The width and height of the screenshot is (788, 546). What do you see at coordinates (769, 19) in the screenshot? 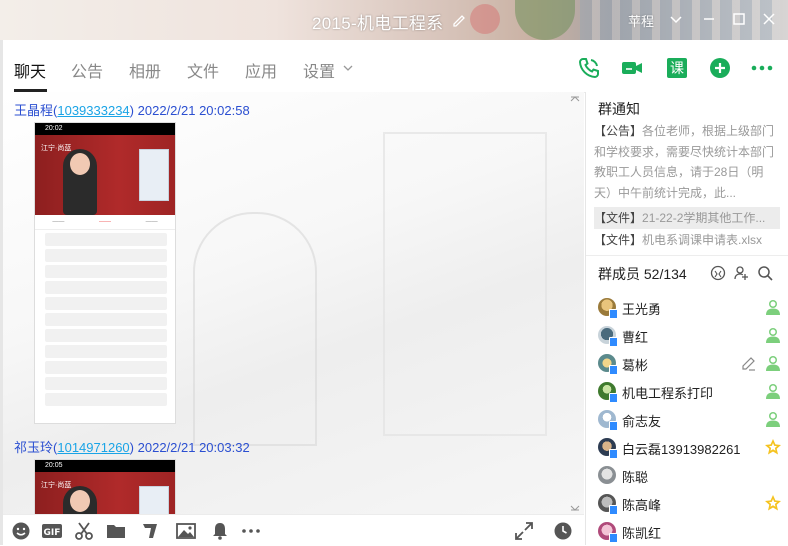
I see `close-icon` at bounding box center [769, 19].